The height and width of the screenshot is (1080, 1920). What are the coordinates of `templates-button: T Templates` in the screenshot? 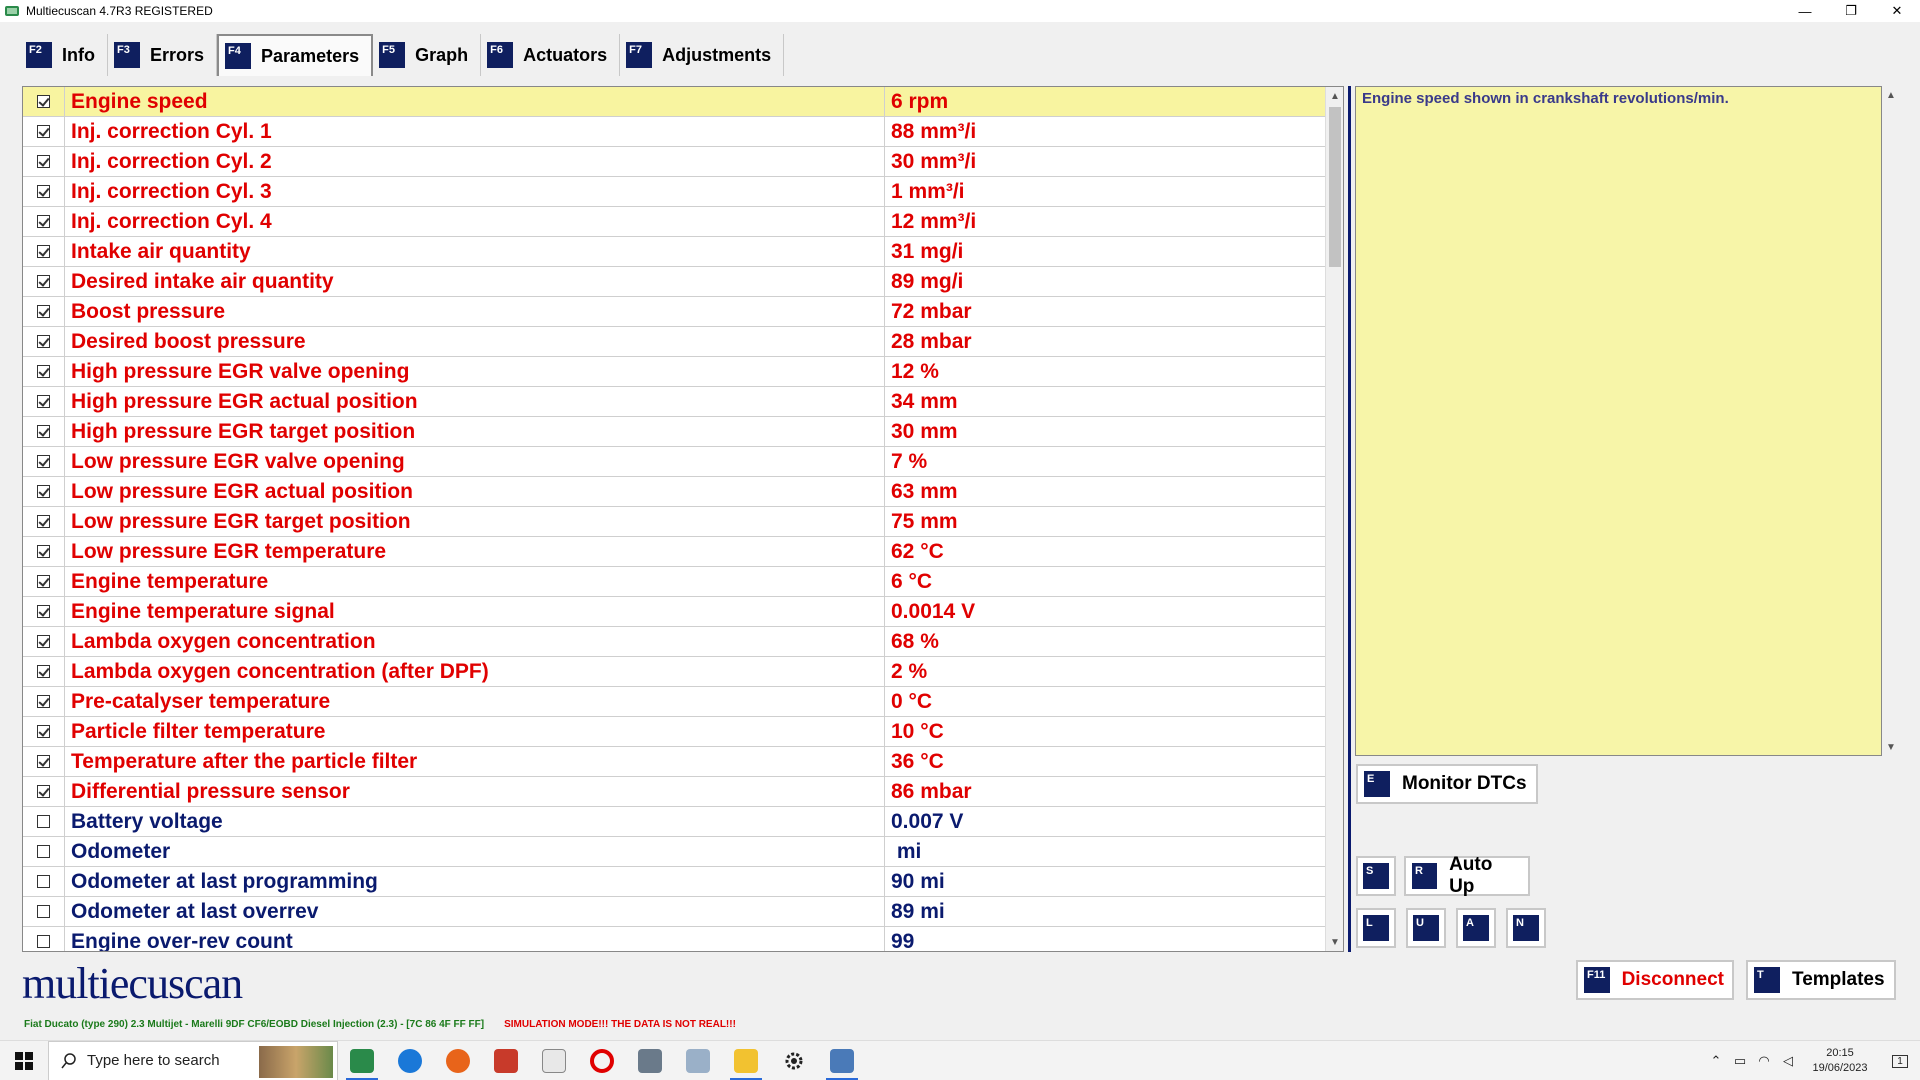 It's located at (1821, 980).